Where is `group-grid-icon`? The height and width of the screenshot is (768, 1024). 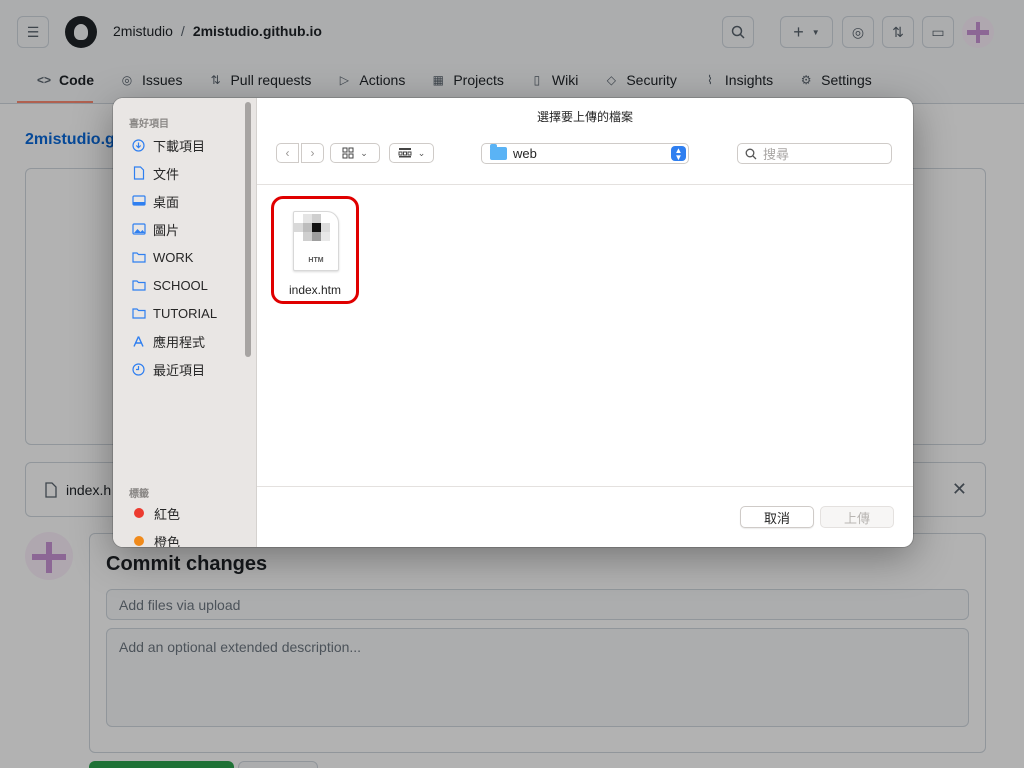 group-grid-icon is located at coordinates (405, 153).